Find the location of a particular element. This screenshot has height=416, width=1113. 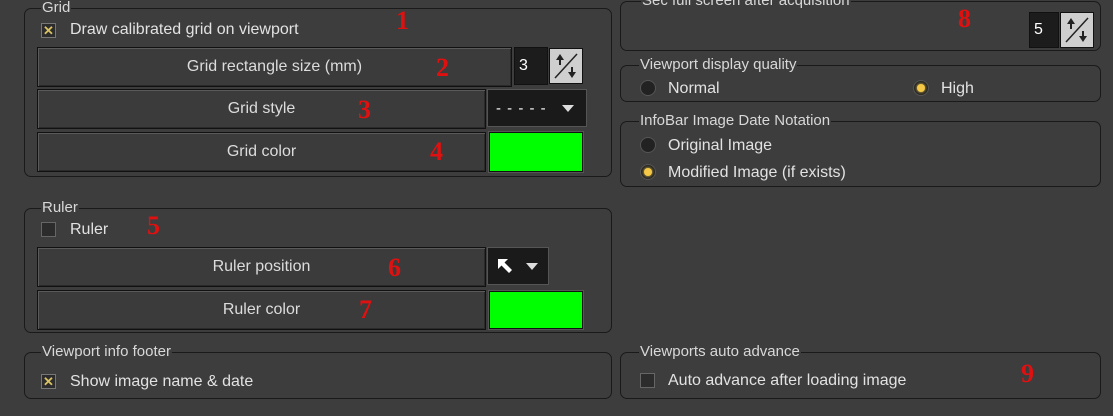

footer-legend: Viewport info footer is located at coordinates (106, 351).